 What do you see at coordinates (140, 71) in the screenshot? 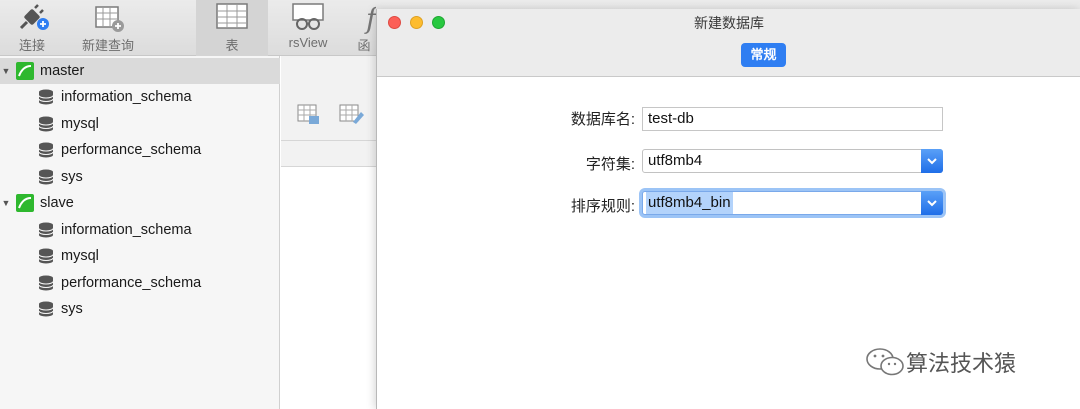
I see `connection-master: ▼ master` at bounding box center [140, 71].